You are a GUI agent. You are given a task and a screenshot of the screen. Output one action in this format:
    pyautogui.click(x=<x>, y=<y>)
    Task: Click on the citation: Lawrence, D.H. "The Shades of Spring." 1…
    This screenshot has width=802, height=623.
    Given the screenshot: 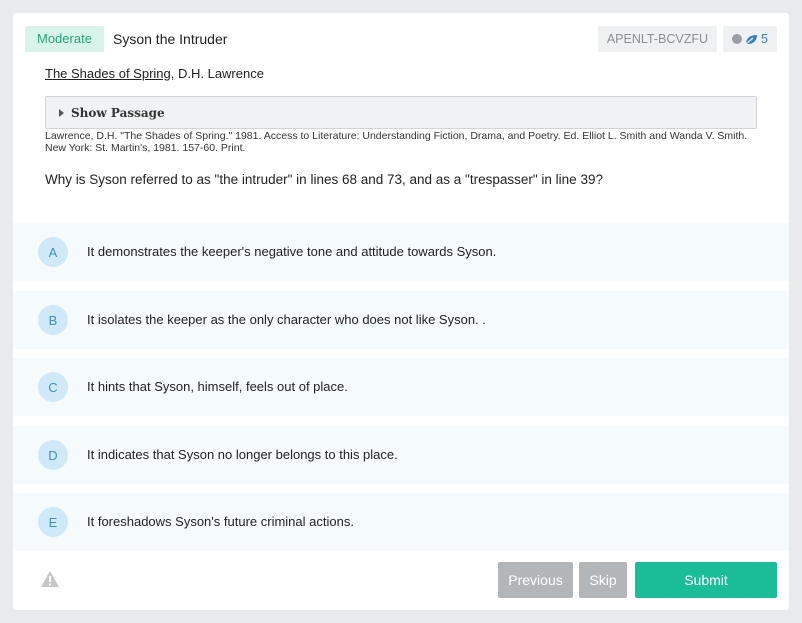 What is the action you would take?
    pyautogui.click(x=396, y=142)
    